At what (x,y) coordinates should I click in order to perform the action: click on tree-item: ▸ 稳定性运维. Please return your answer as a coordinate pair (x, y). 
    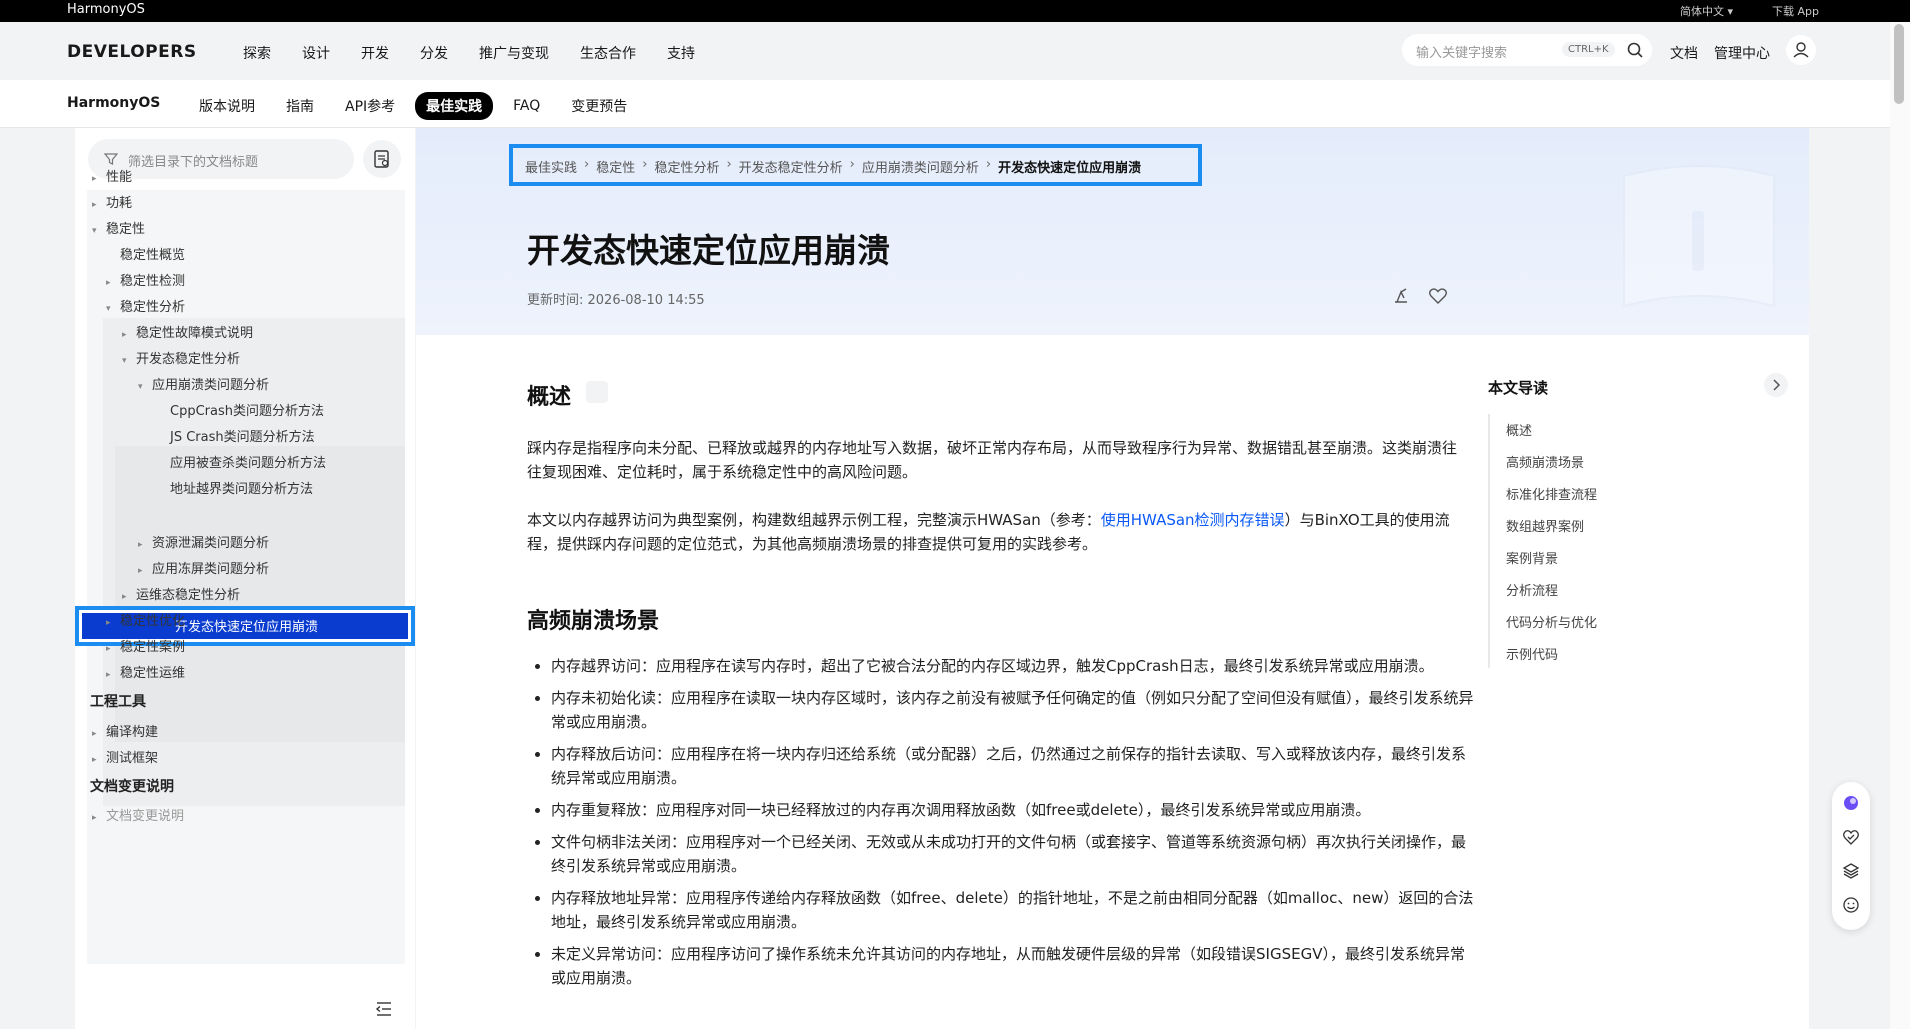
    Looking at the image, I should click on (145, 671).